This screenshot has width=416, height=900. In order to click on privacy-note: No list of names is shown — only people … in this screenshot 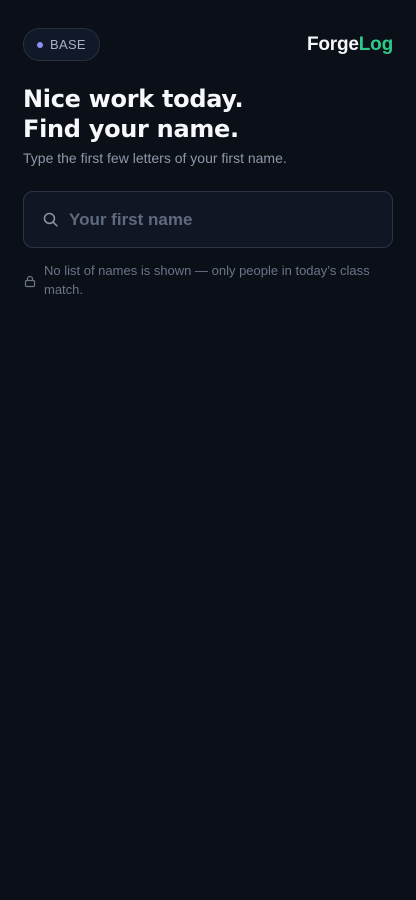, I will do `click(208, 280)`.